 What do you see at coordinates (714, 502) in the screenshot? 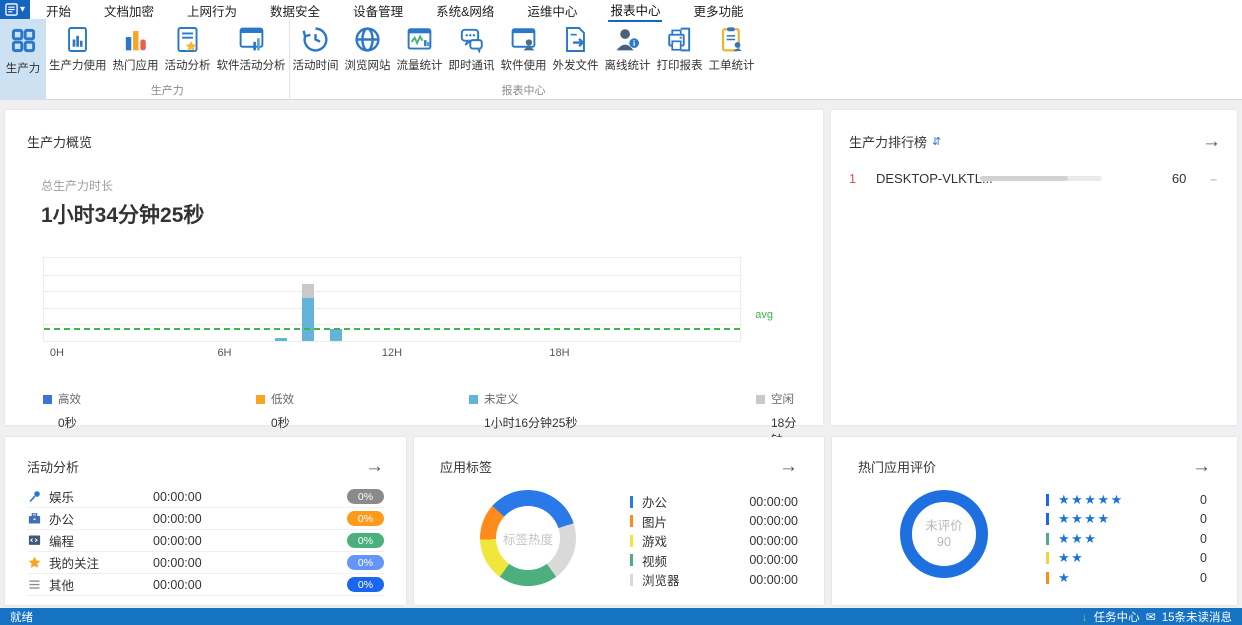
I see `tag-row-office: 办公 00:00:00` at bounding box center [714, 502].